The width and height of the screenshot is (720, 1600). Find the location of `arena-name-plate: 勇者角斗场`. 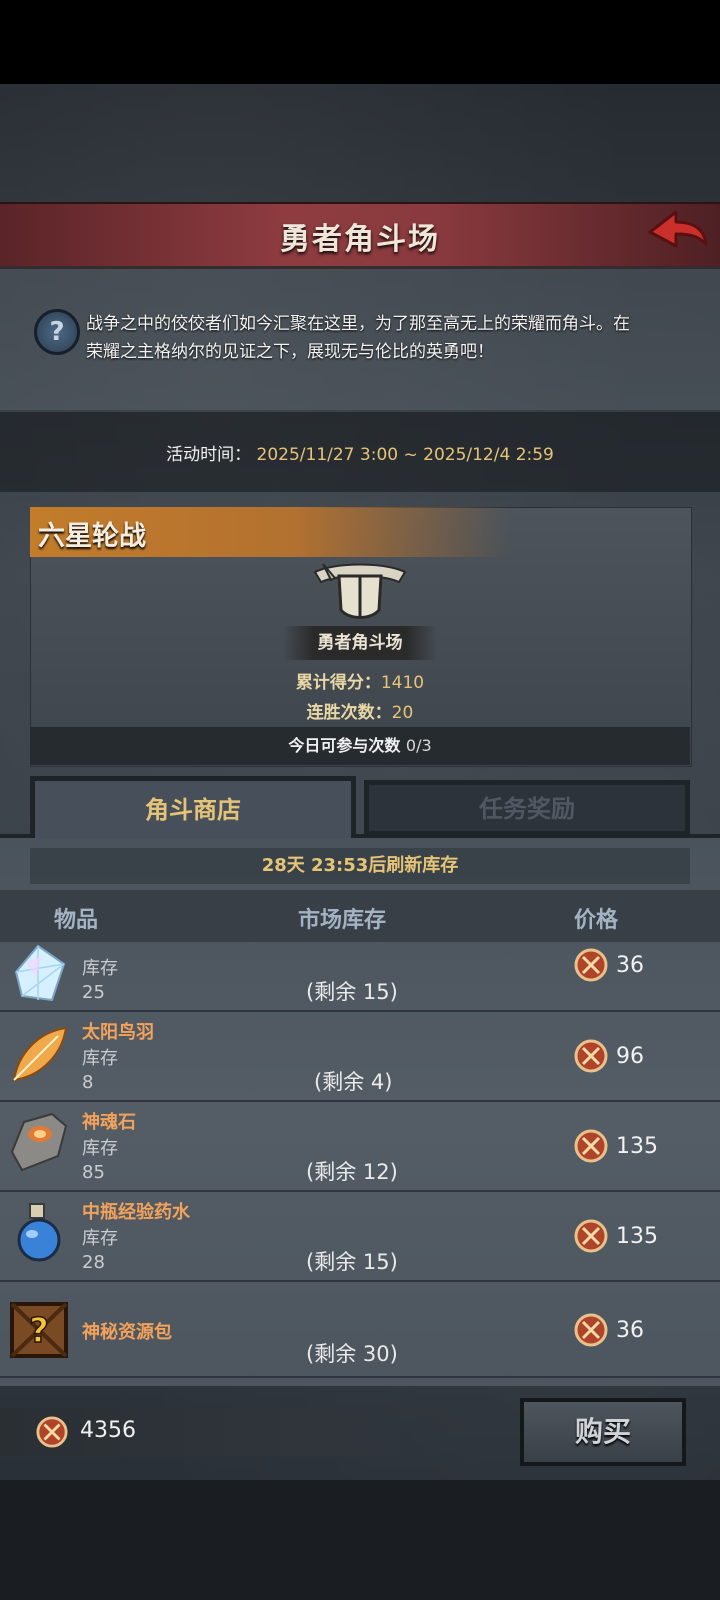

arena-name-plate: 勇者角斗场 is located at coordinates (360, 643).